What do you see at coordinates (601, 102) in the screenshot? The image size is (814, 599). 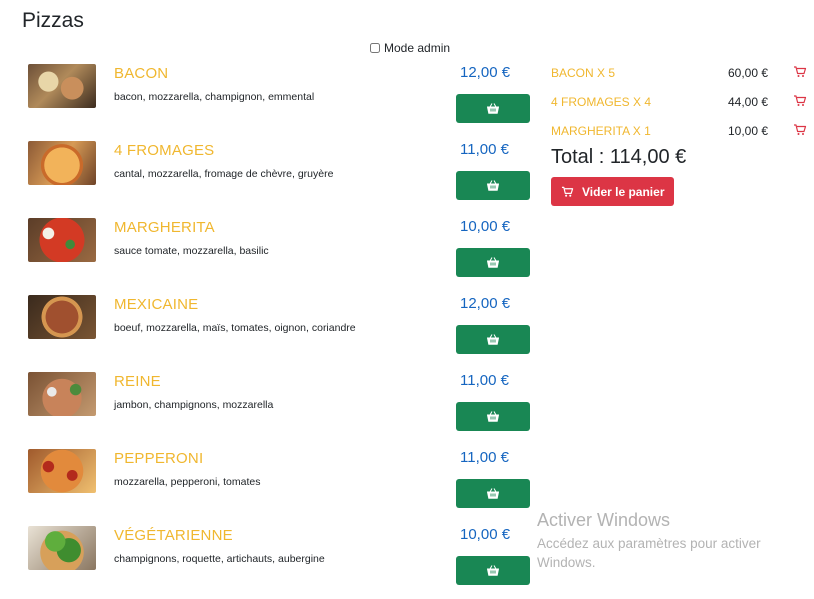 I see `cart-item-label: 4 Fromages x 4` at bounding box center [601, 102].